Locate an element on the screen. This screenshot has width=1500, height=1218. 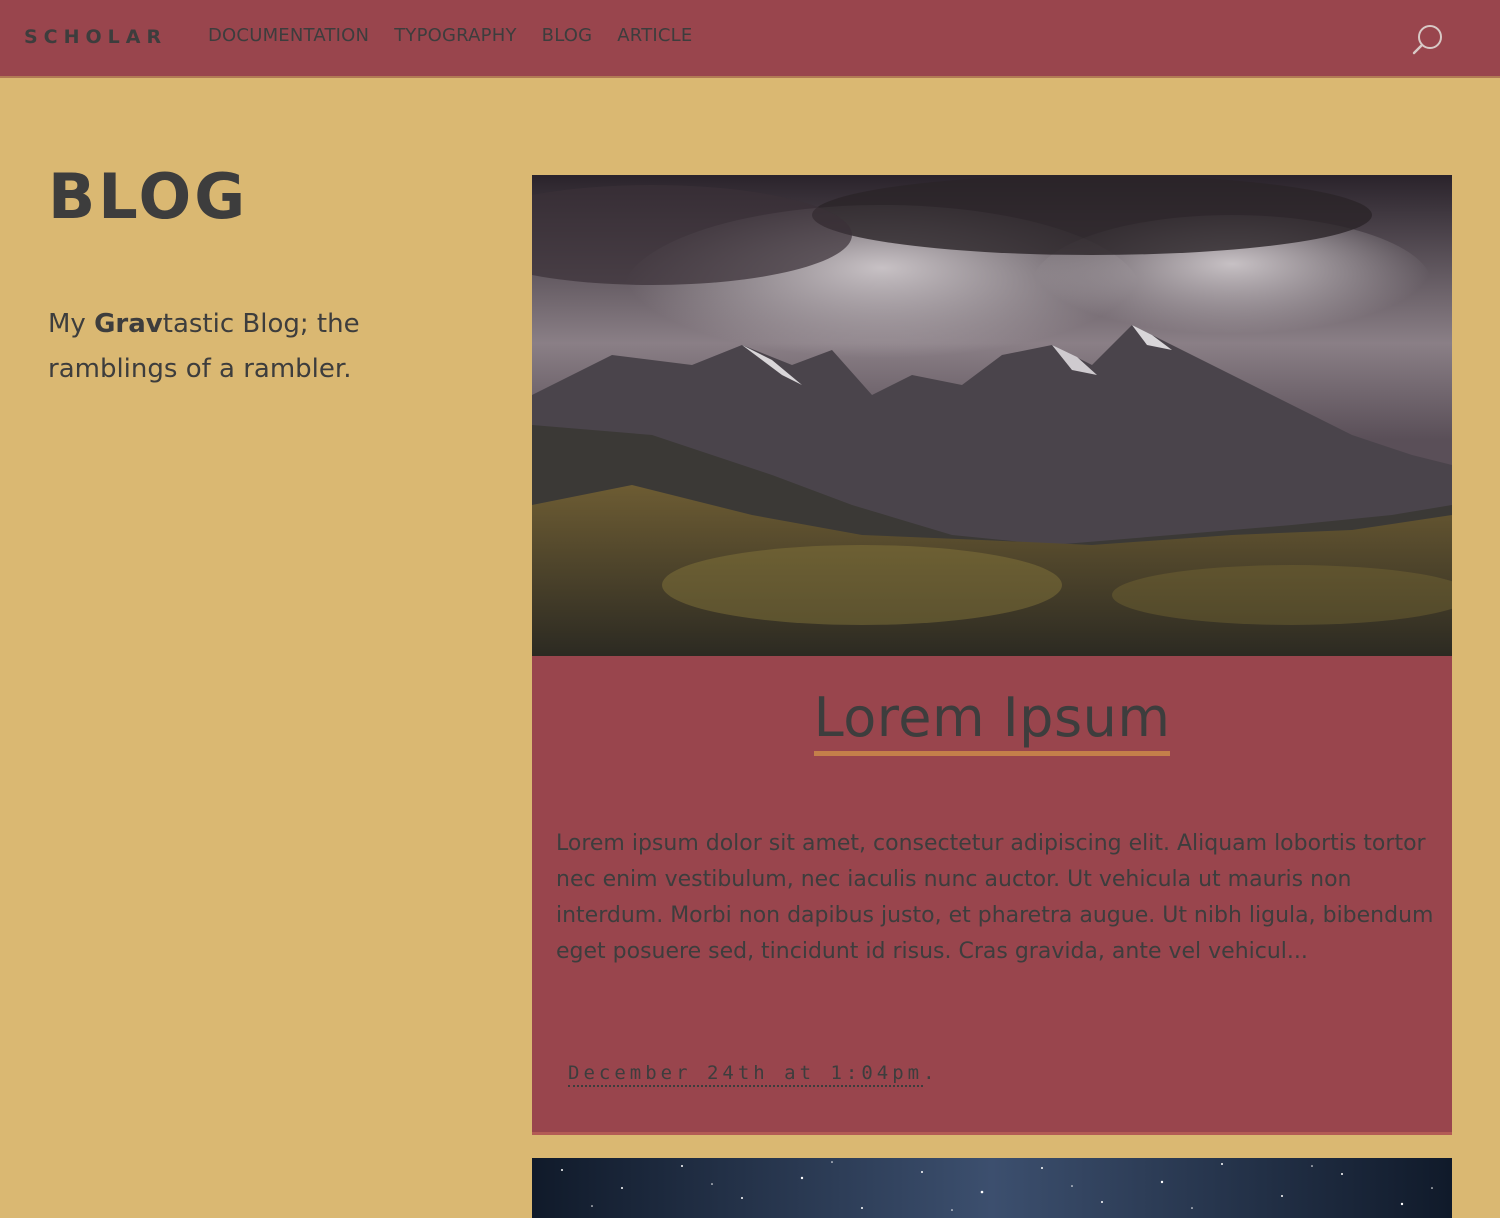
nav-item-documentation: DOCUMENTATION is located at coordinates (288, 35).